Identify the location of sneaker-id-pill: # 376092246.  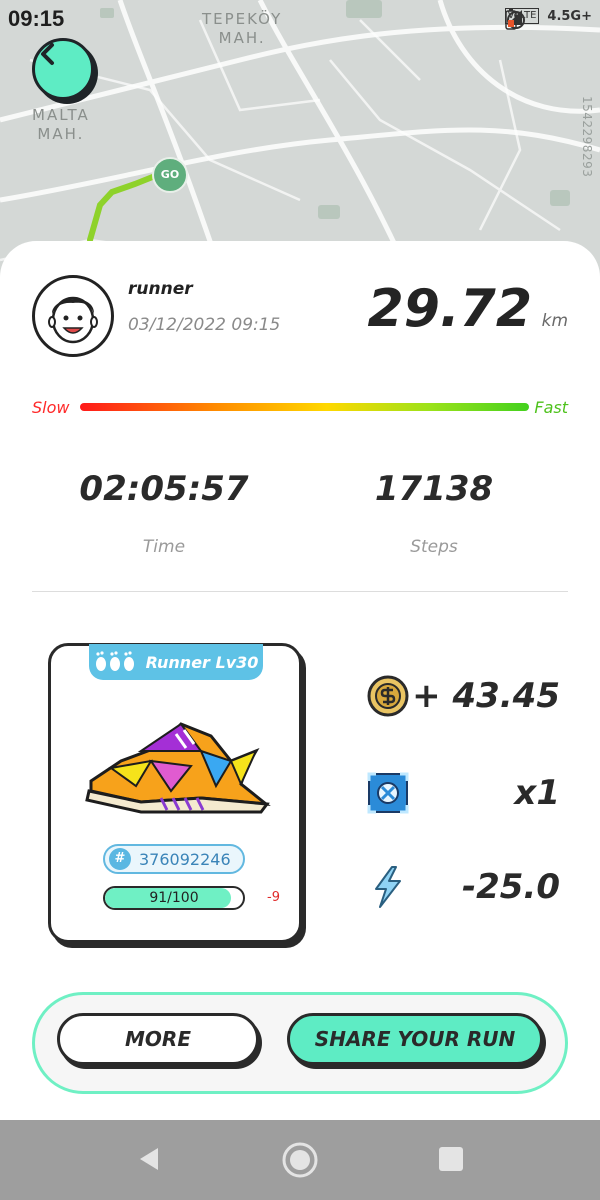
(174, 859).